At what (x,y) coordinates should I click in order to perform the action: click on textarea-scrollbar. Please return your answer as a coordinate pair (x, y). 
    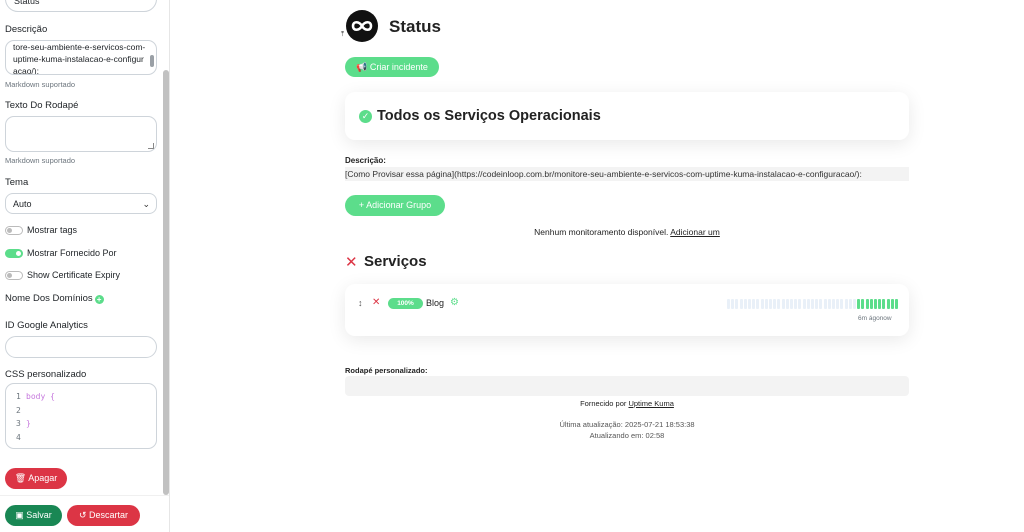
    Looking at the image, I should click on (152, 61).